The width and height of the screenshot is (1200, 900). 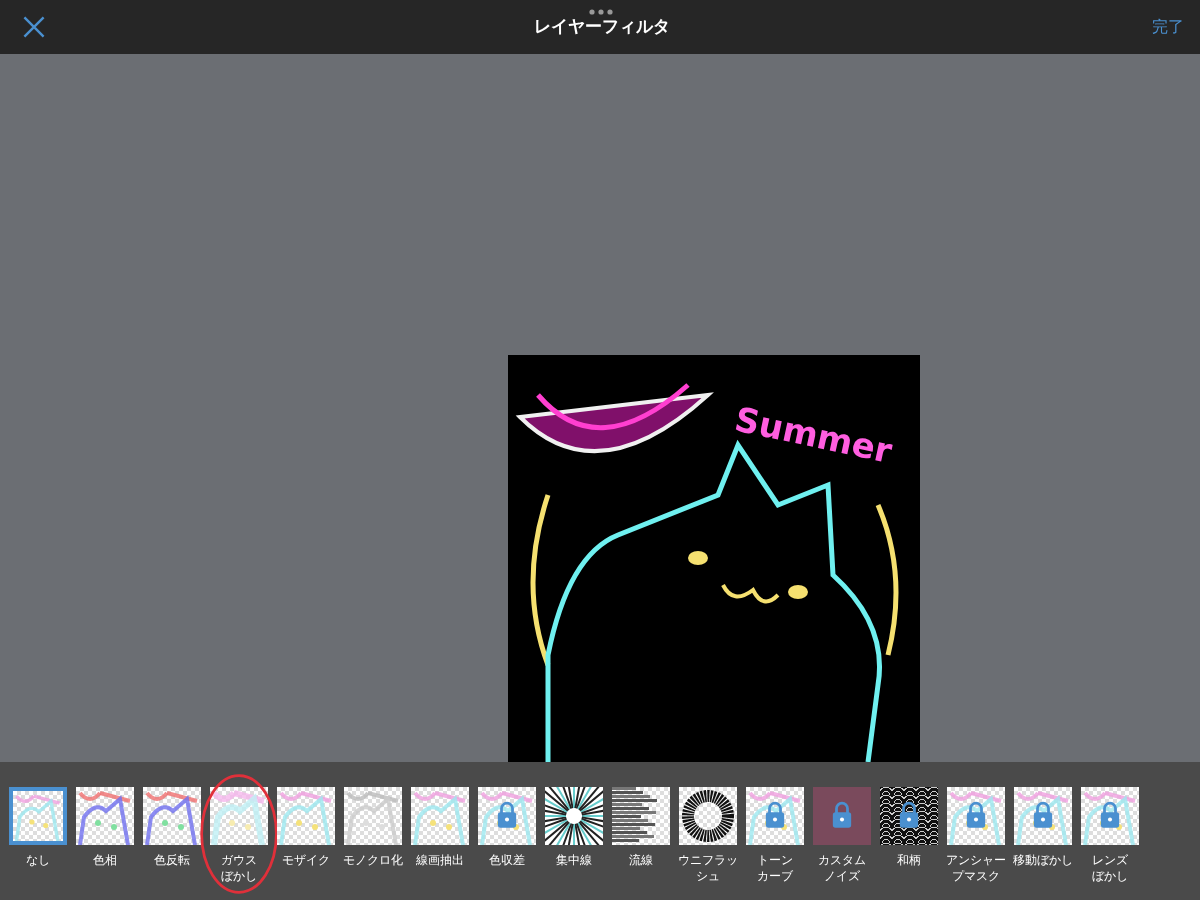 I want to click on filter-label: 色収差, so click(x=507, y=860).